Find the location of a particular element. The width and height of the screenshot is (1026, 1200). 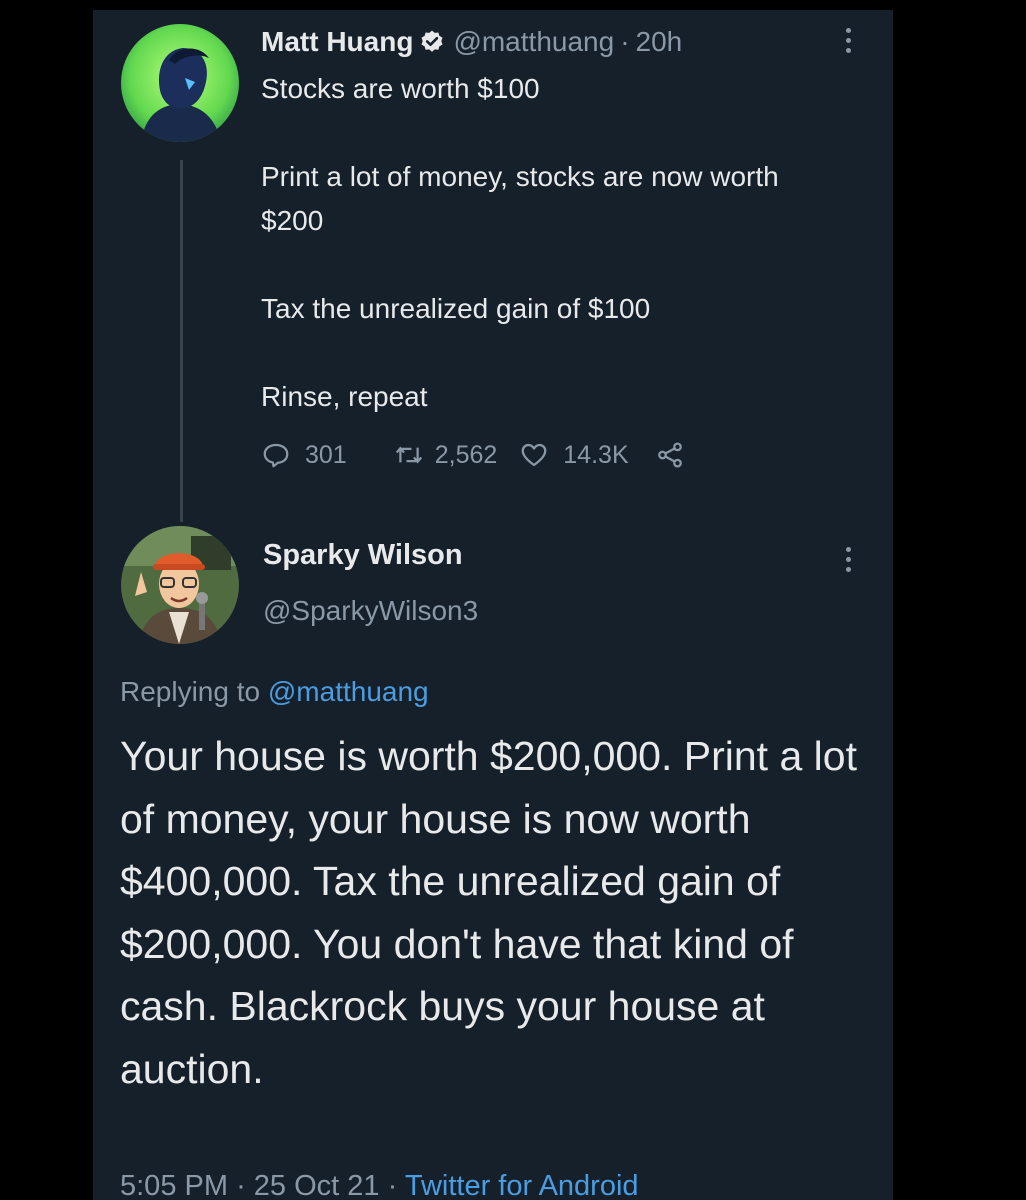

verified-badge-icon is located at coordinates (432, 42).